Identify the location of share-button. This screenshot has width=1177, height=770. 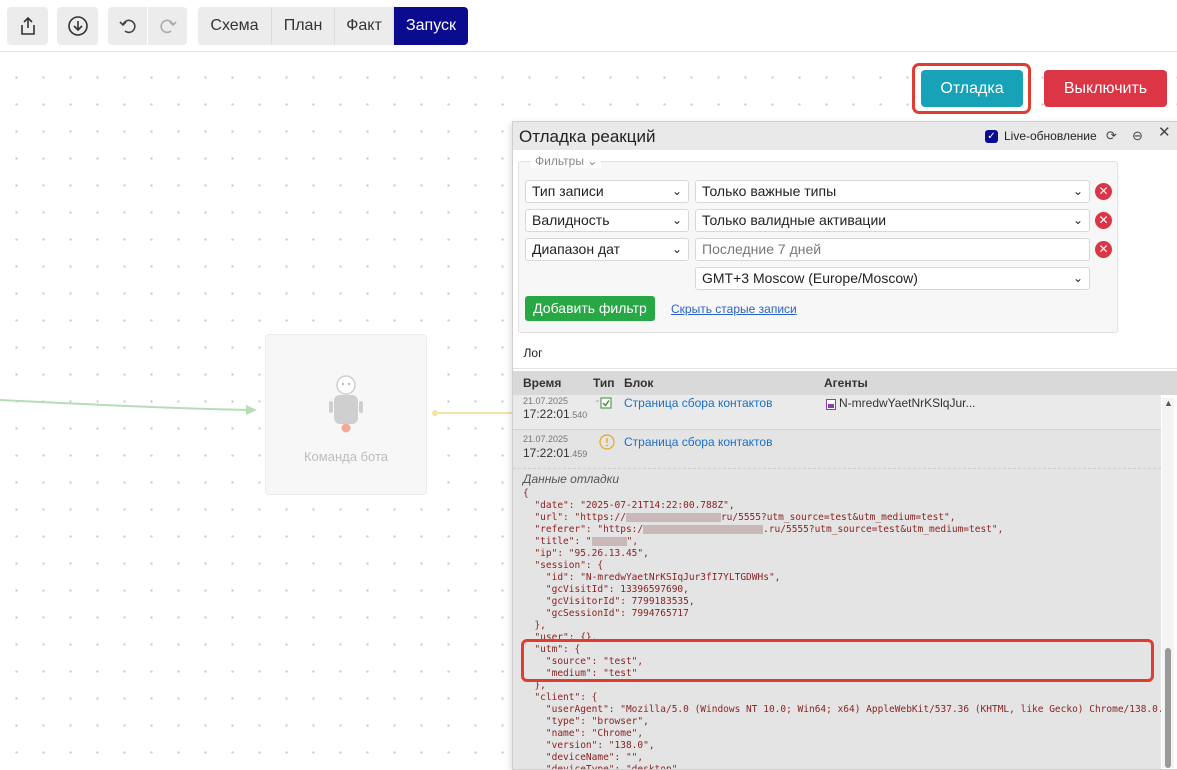
(27, 26).